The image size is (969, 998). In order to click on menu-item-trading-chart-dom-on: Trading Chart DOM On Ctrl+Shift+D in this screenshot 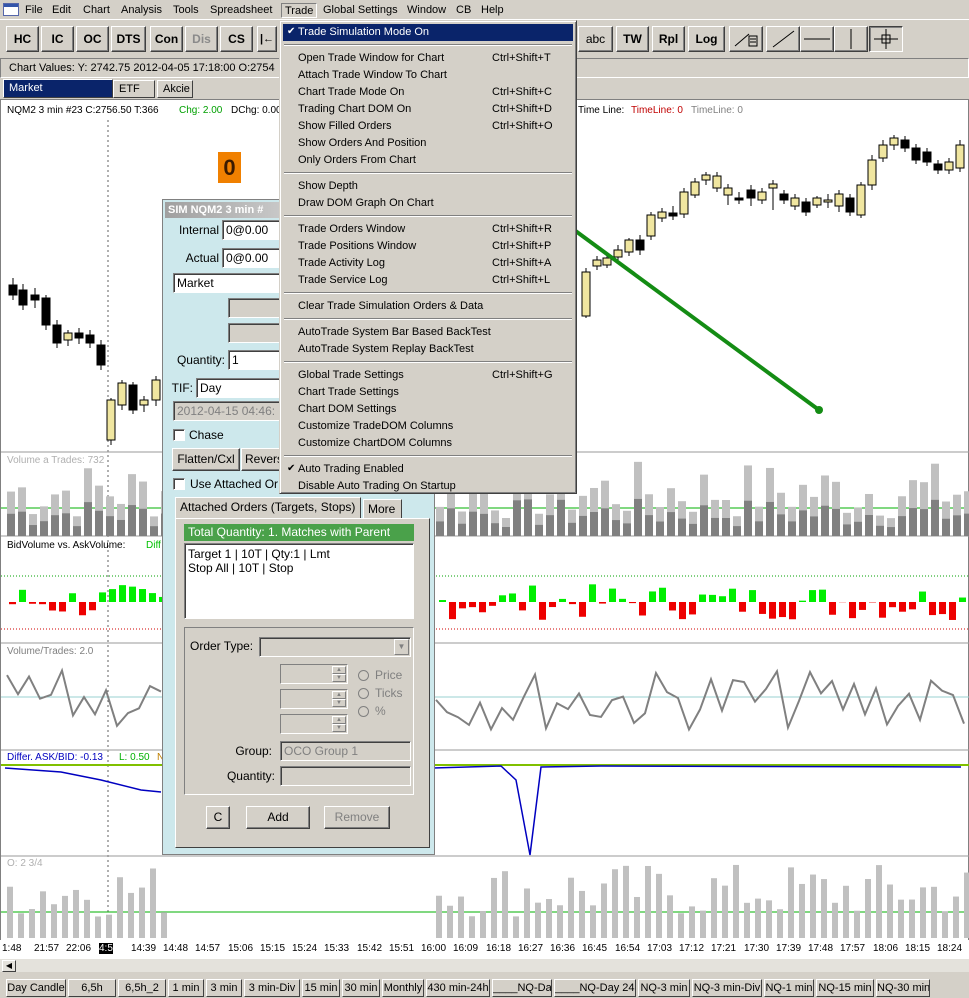, I will do `click(428, 109)`.